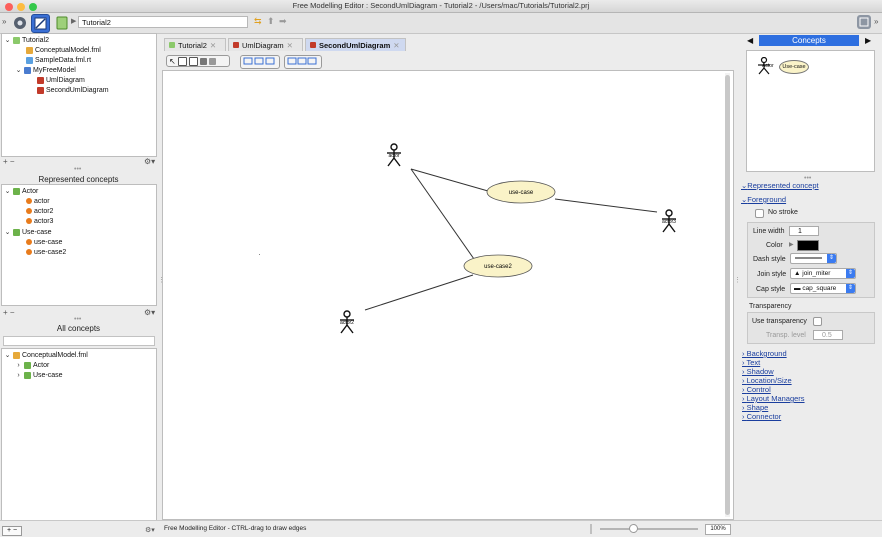 The image size is (882, 537). Describe the element at coordinates (32, 365) in the screenshot. I see `tree-item-actor-concept: › Actor` at that location.